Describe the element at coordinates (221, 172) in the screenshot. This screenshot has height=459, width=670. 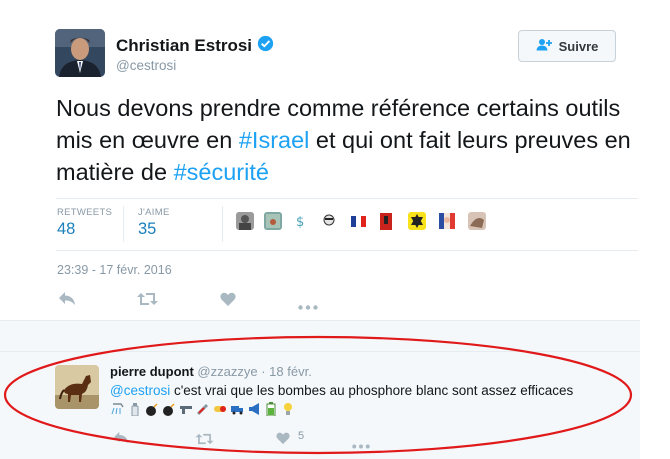
I see `hashtag-securite: #sécurité` at that location.